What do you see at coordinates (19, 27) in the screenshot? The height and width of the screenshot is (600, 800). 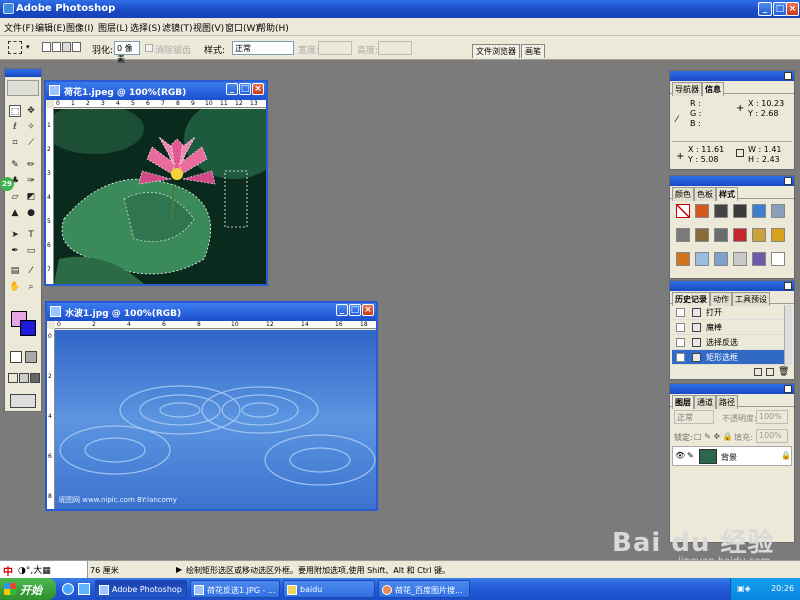 I see `menu-file: 文件(F)` at bounding box center [19, 27].